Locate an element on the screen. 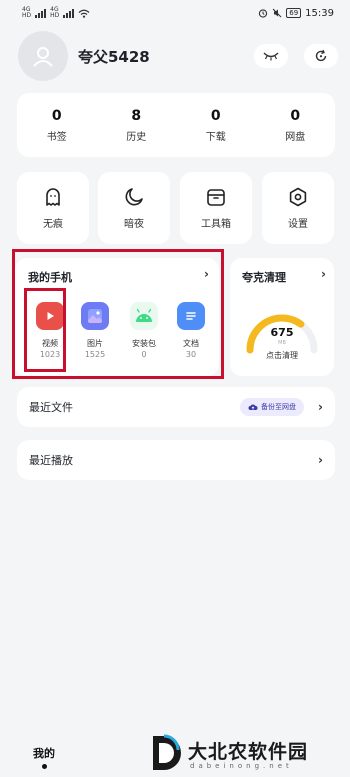  stat-label: 历史 is located at coordinates (136, 137).